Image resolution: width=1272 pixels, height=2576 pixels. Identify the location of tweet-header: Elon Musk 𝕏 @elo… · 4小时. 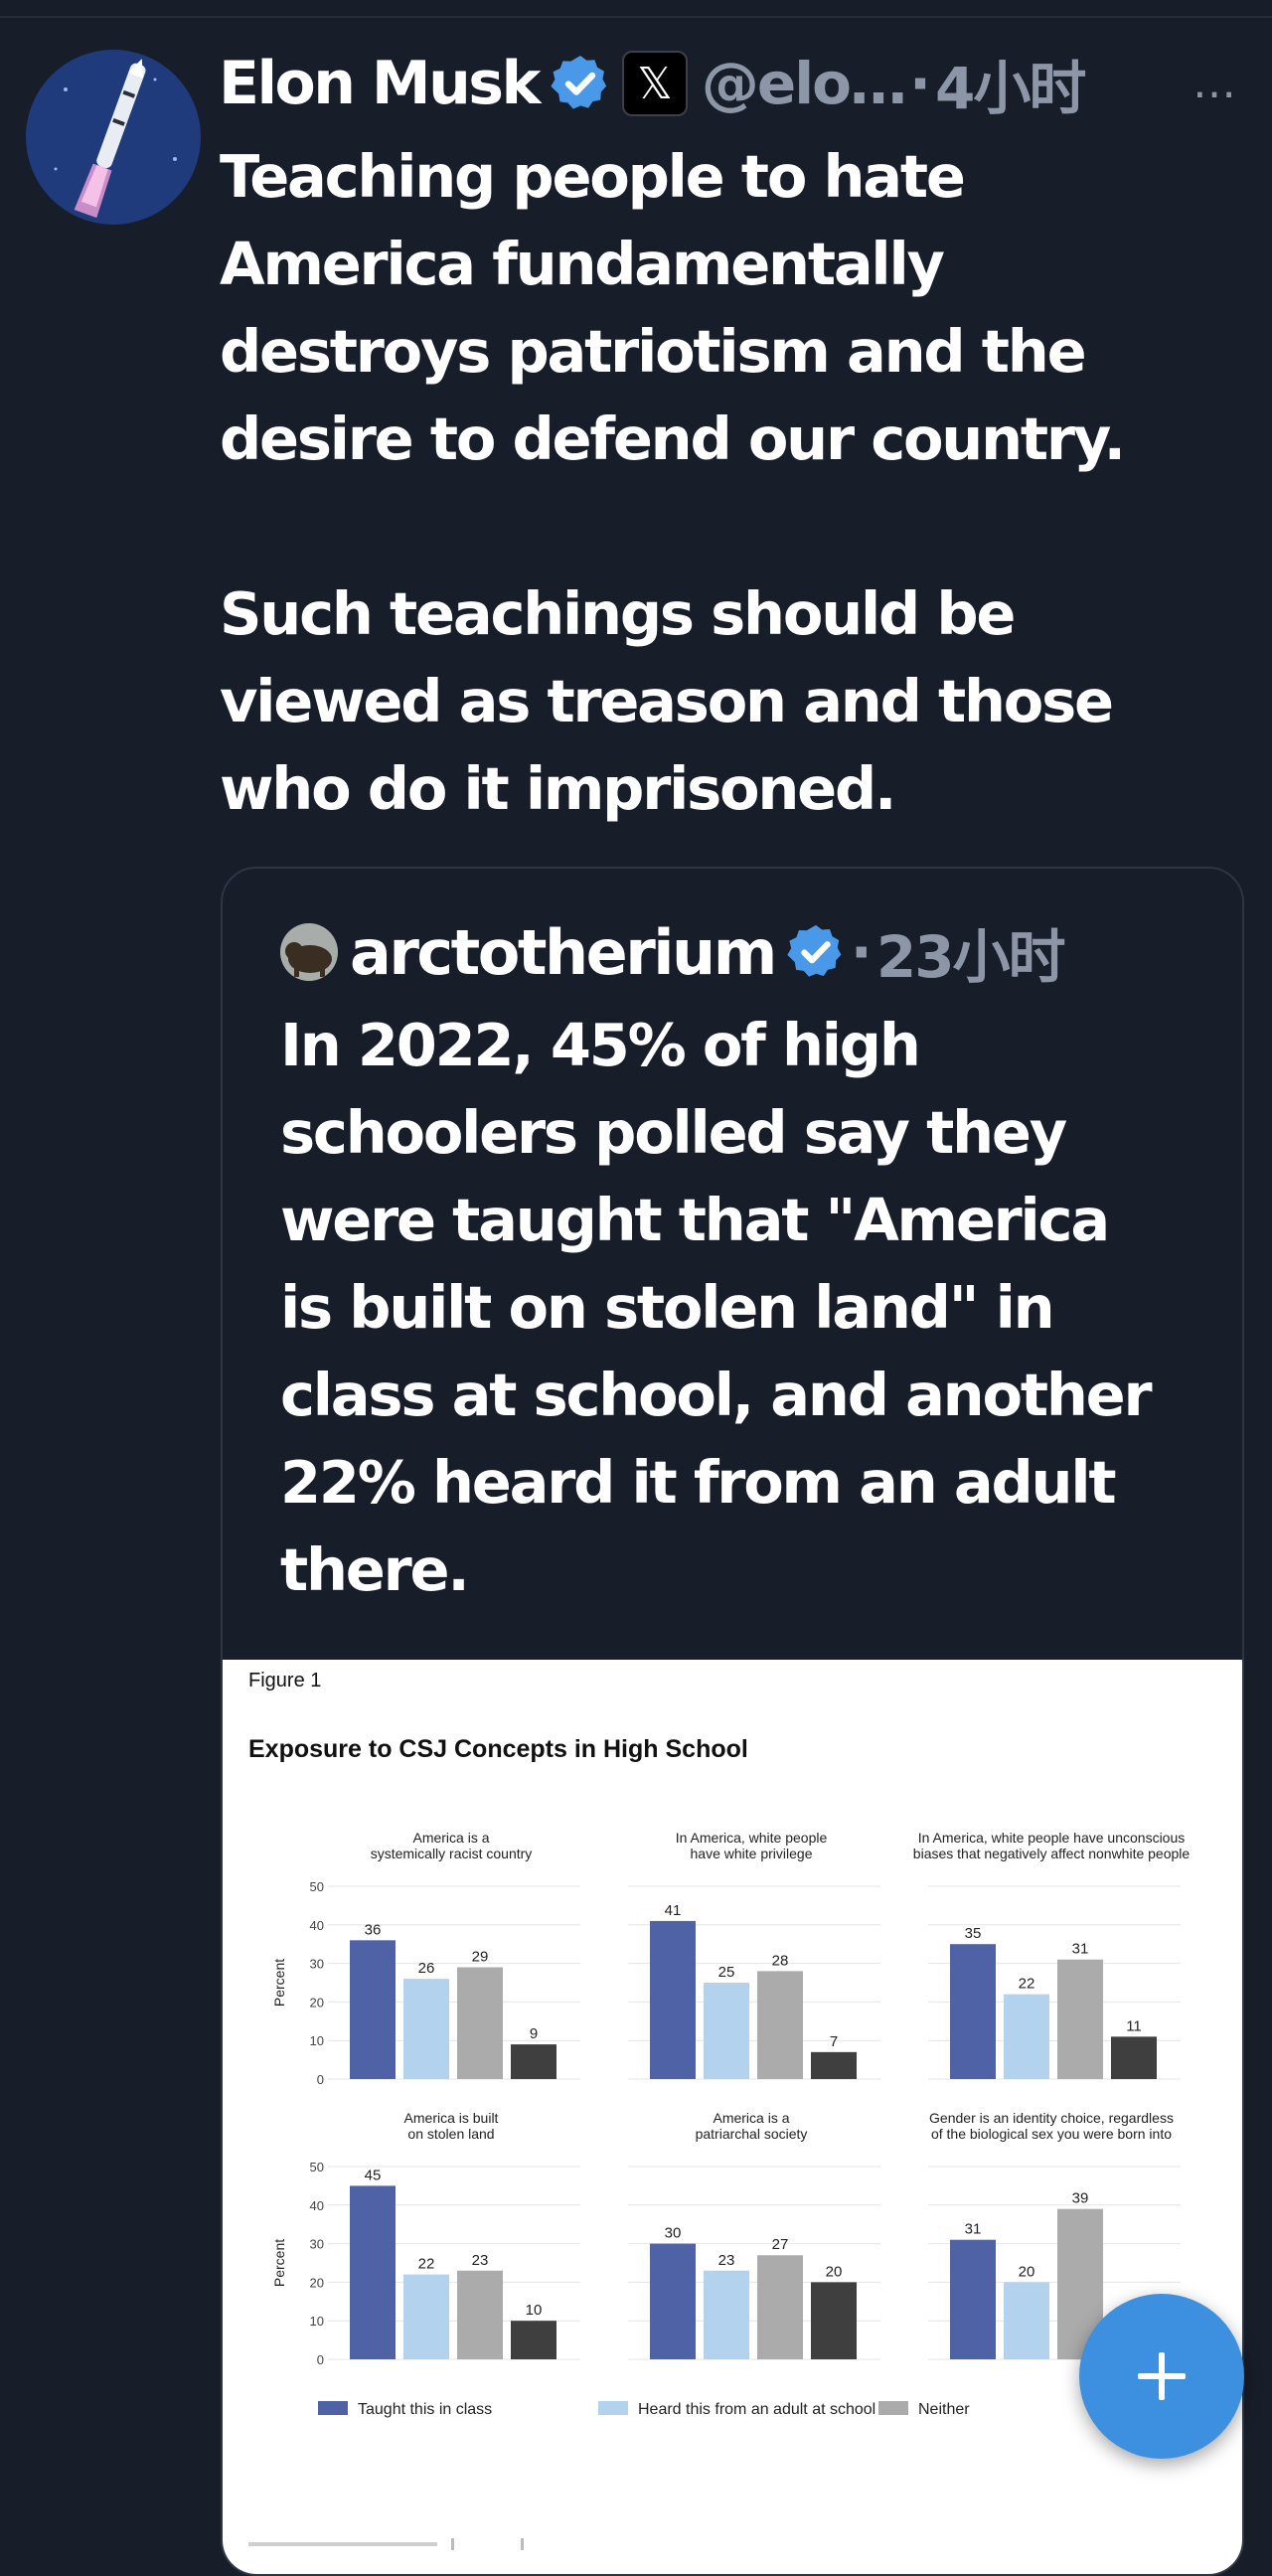
(735, 83).